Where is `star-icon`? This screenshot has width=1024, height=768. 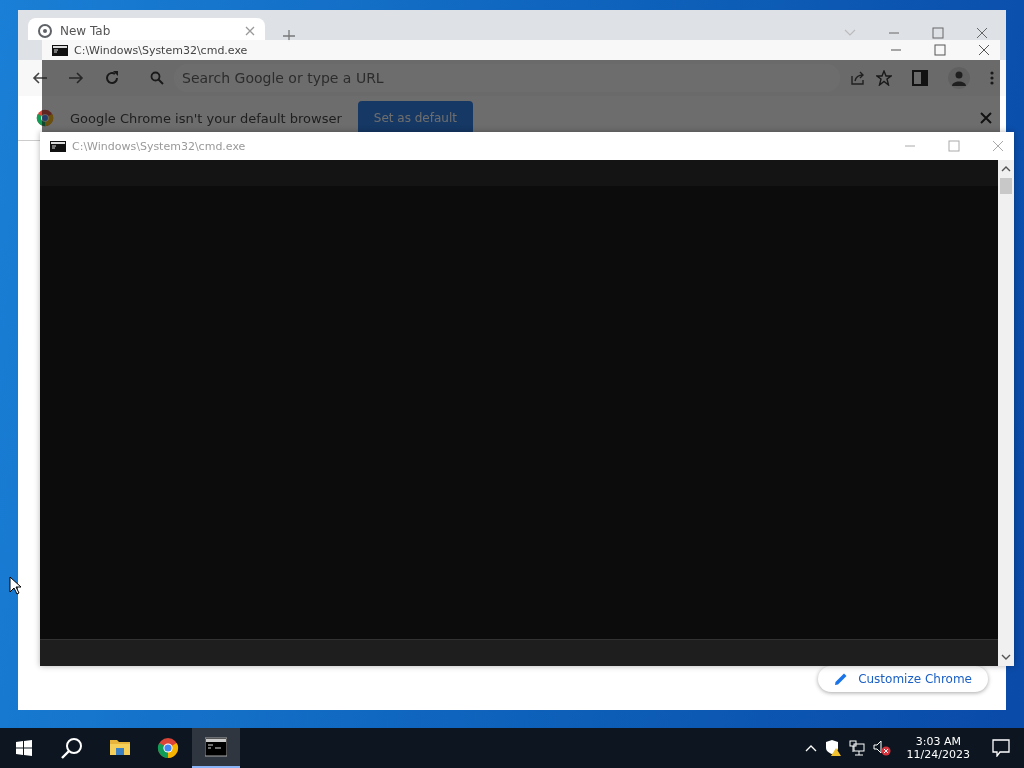
star-icon is located at coordinates (884, 78).